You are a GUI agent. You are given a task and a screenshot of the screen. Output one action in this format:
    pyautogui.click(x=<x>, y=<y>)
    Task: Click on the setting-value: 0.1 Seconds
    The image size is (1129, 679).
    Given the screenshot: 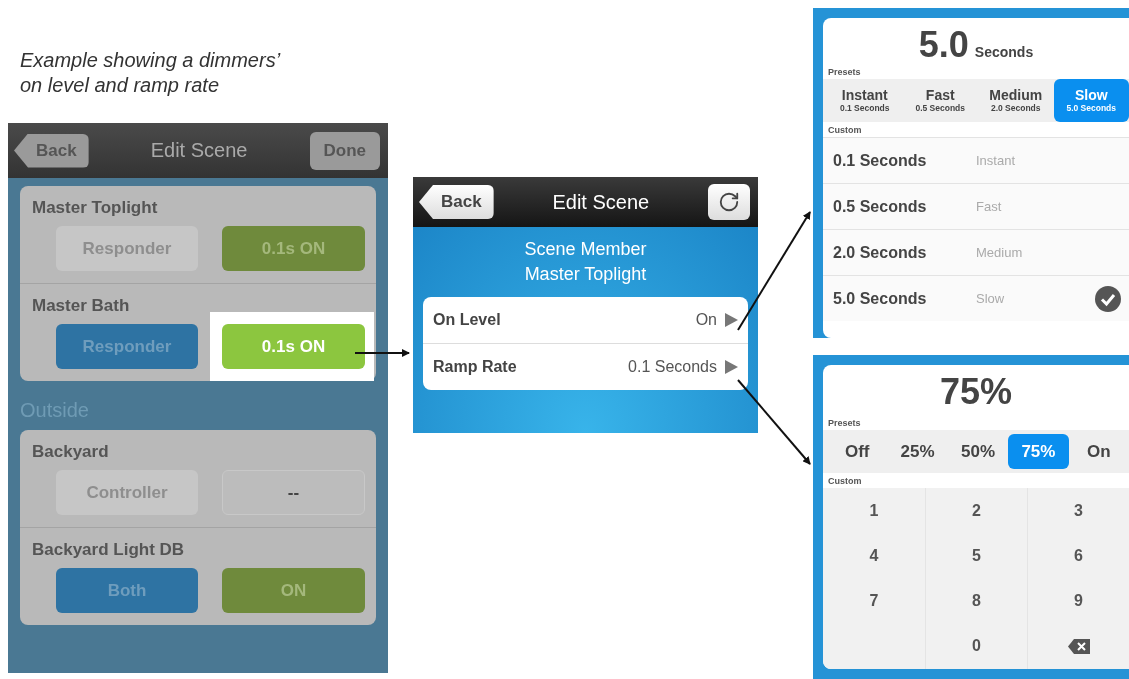 What is the action you would take?
    pyautogui.click(x=672, y=367)
    